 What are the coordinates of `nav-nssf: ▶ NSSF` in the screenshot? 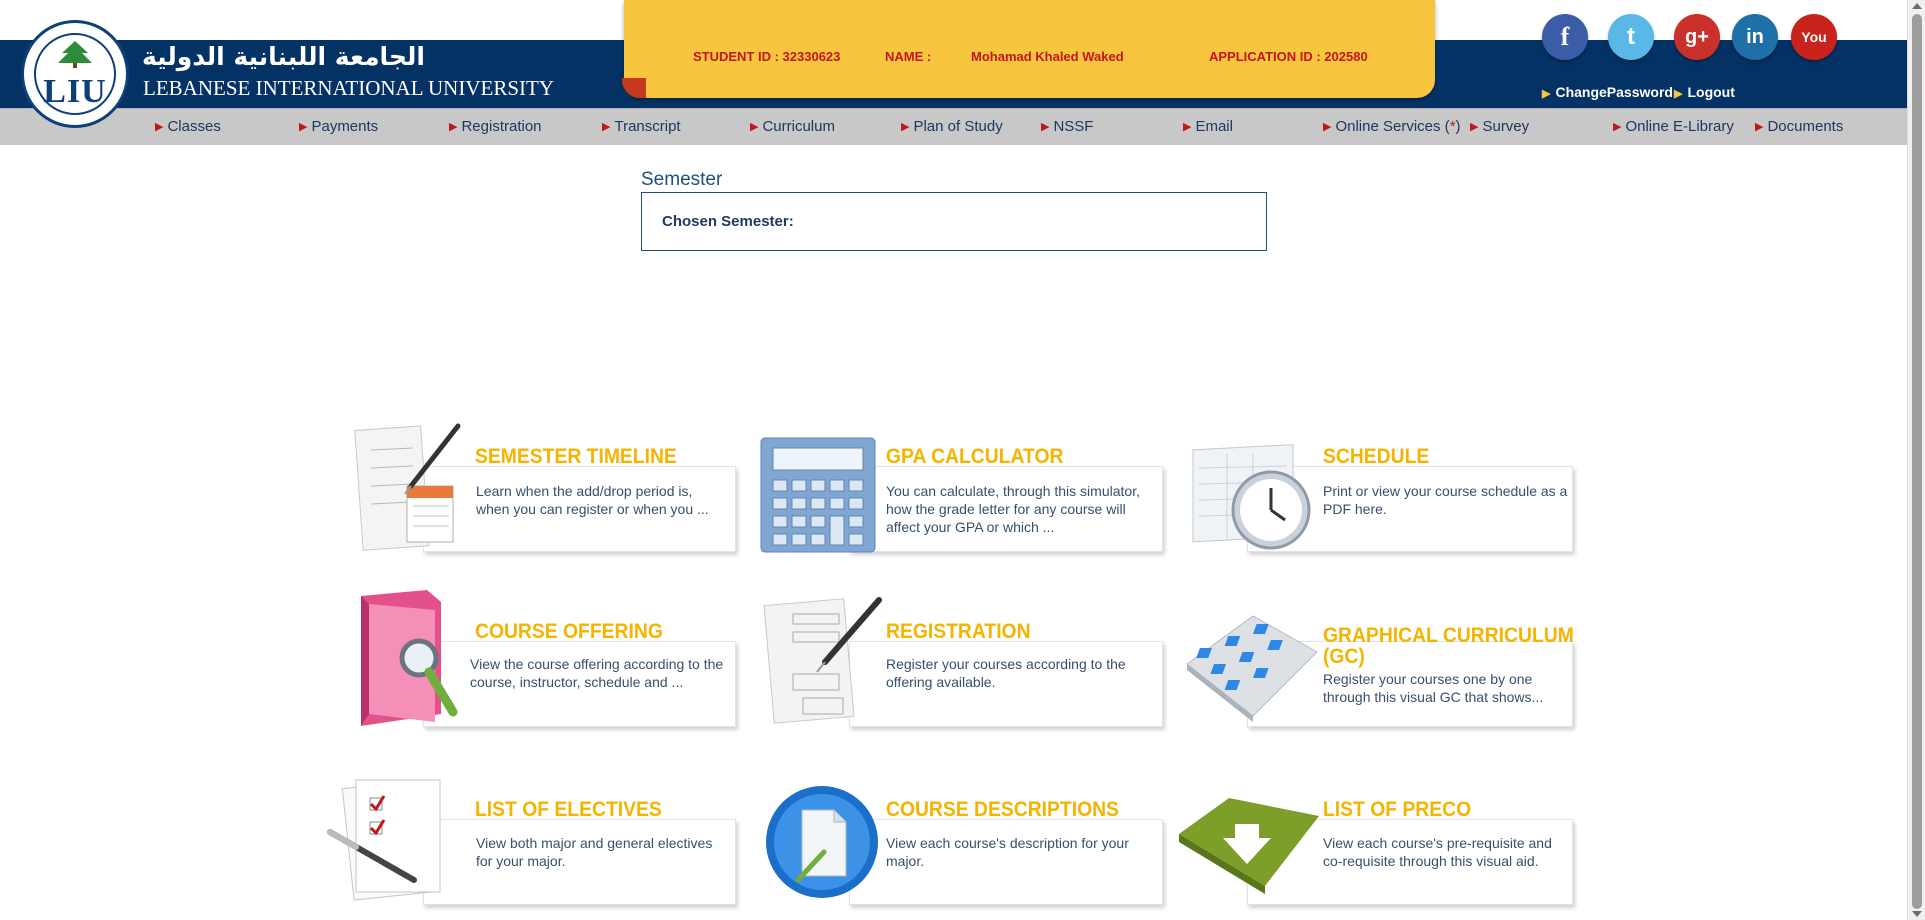 It's located at (1067, 126).